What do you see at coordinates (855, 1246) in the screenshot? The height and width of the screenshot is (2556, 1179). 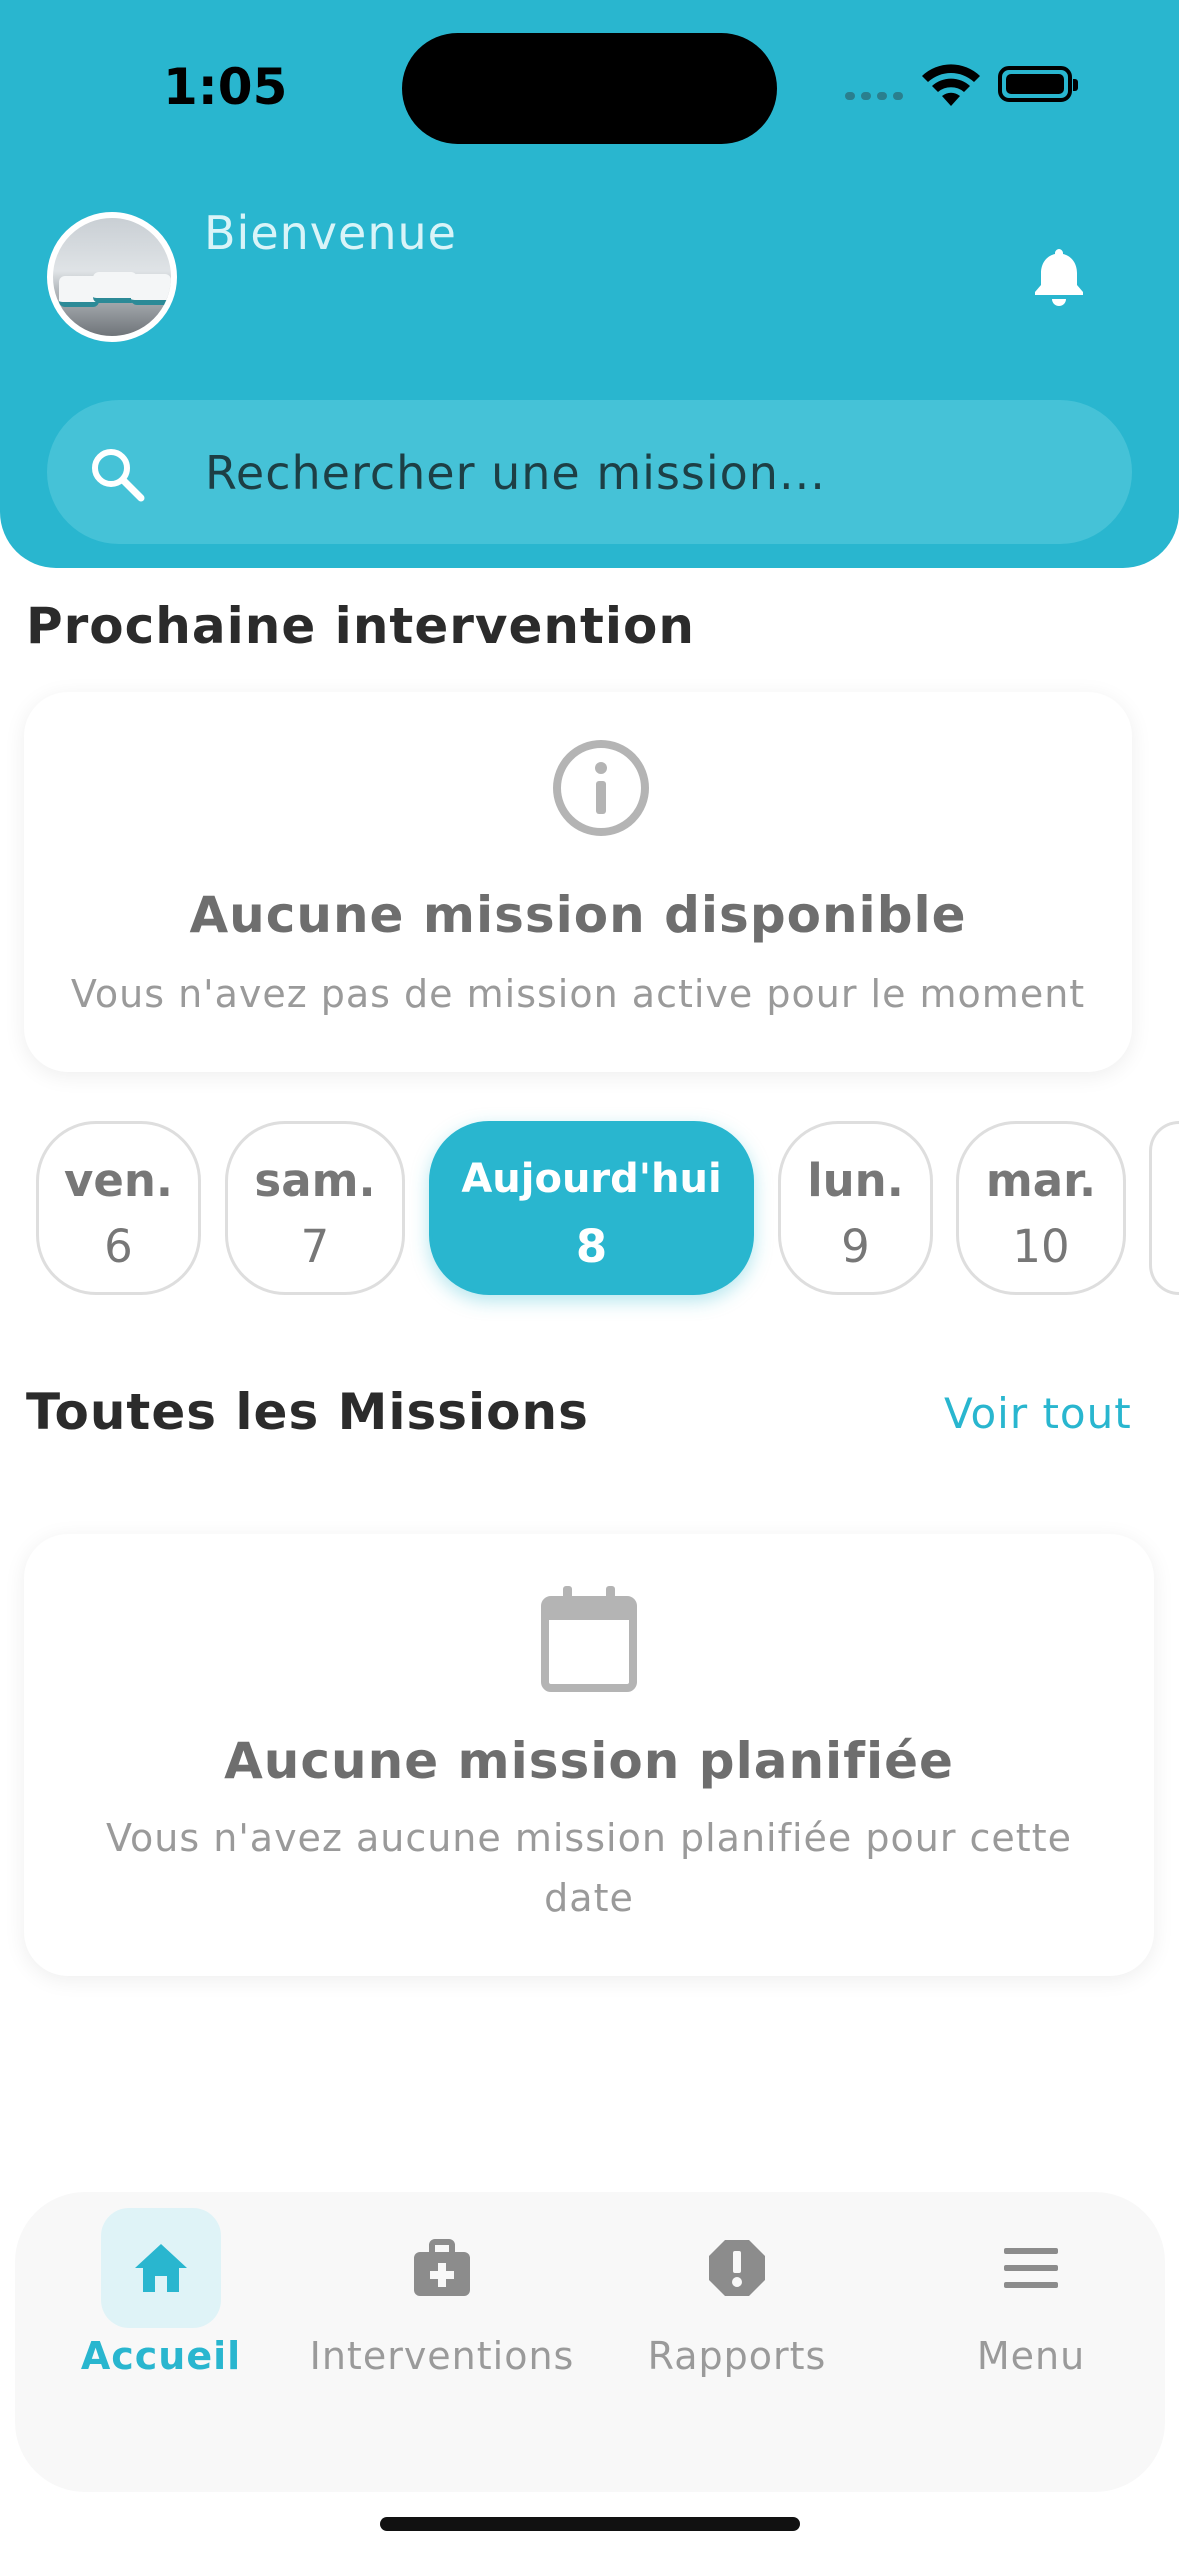 I see `day-number: 9` at bounding box center [855, 1246].